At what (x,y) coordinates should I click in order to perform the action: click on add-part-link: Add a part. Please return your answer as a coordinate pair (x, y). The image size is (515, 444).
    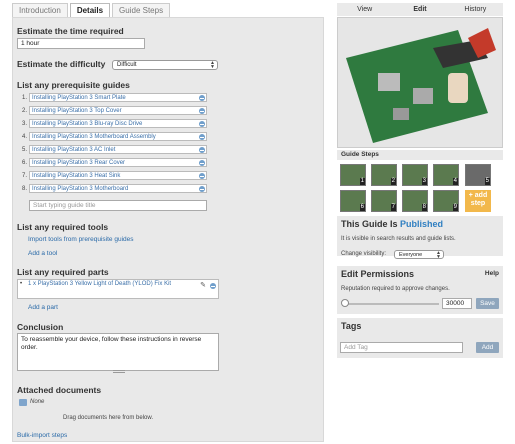
    Looking at the image, I should click on (43, 307).